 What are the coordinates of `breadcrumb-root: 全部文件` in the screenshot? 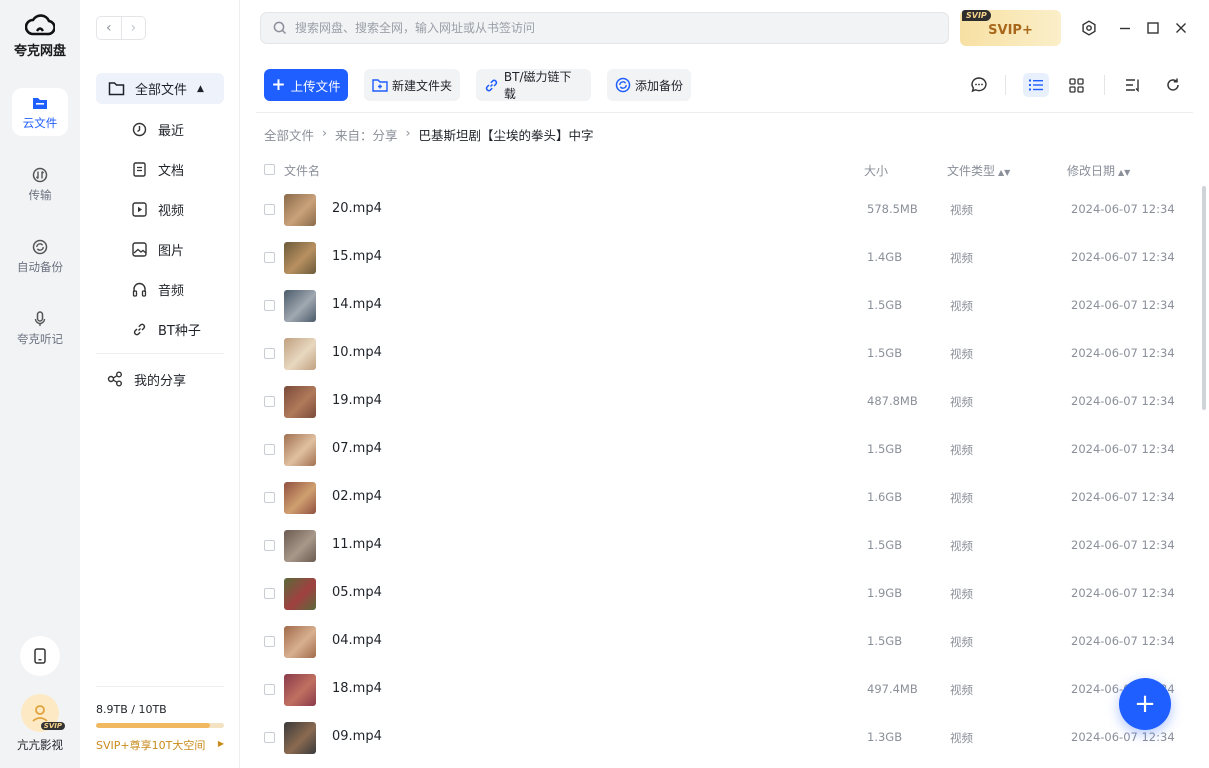 It's located at (289, 134).